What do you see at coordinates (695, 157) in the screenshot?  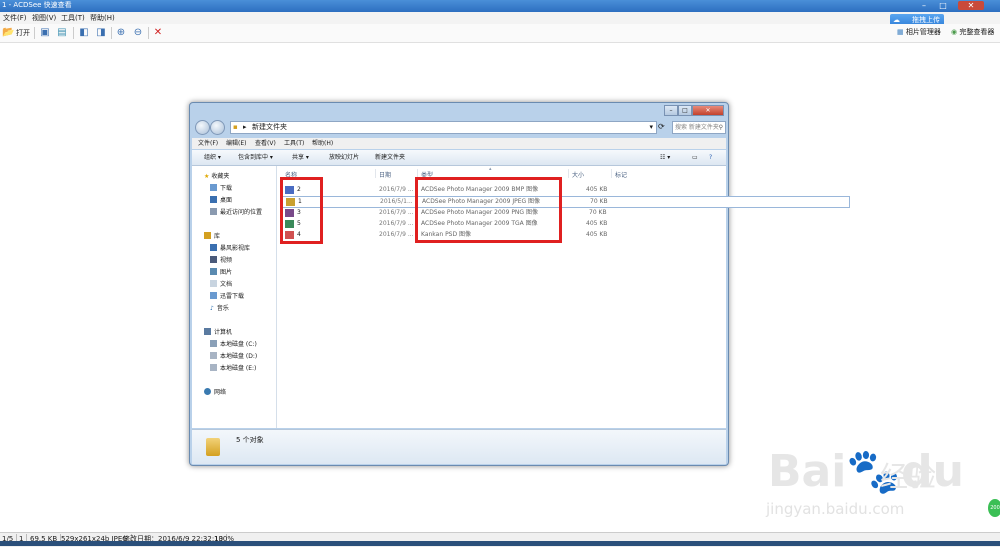 I see `preview-pane-icon: ▭` at bounding box center [695, 157].